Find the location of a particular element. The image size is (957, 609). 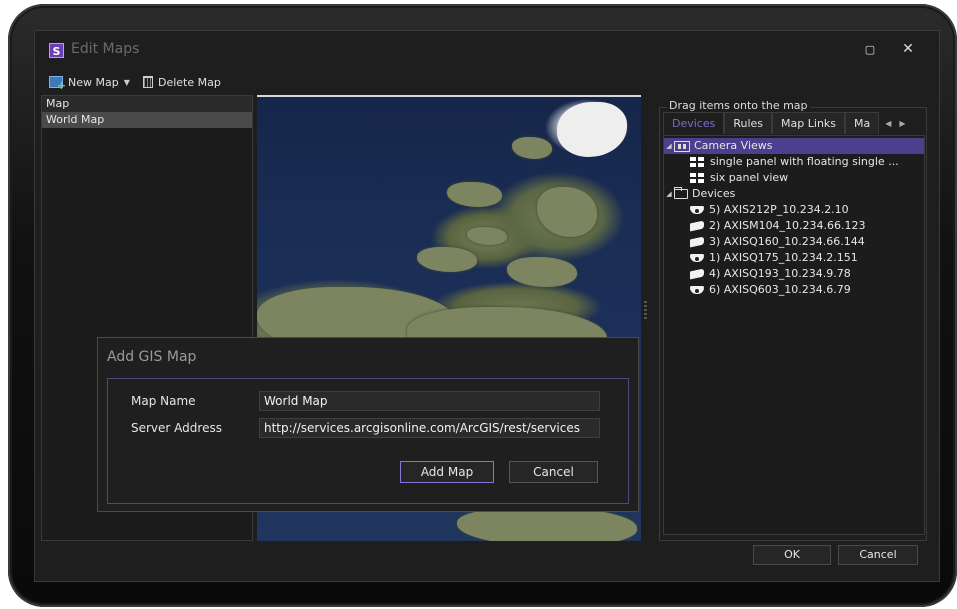

tree-label: 3) AXISQ160_10.234.66.144 is located at coordinates (787, 241).